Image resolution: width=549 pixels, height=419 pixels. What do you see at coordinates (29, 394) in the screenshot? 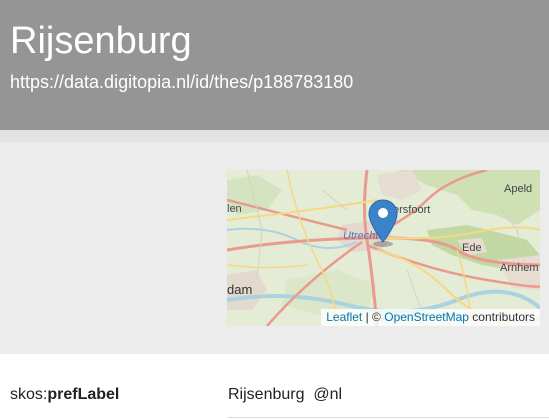
I see `property-prefix: skos:` at bounding box center [29, 394].